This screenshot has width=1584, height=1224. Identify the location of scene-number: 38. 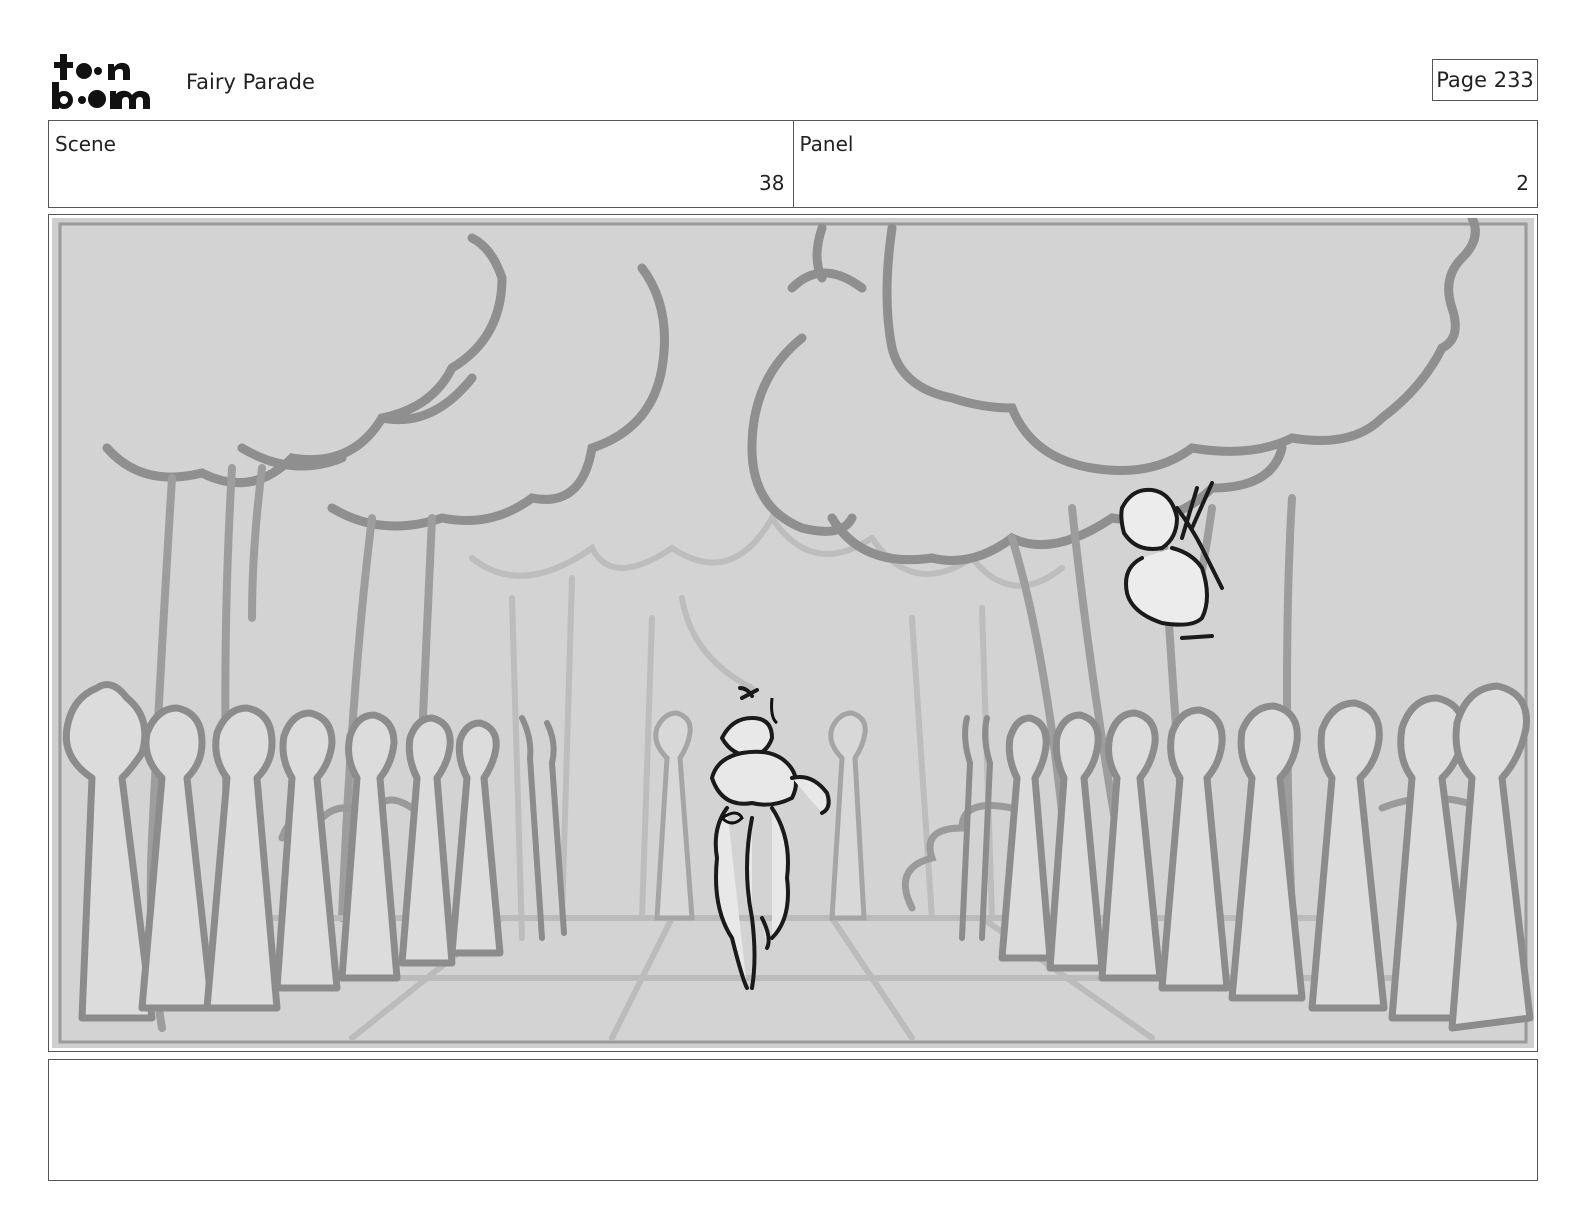
(772, 183).